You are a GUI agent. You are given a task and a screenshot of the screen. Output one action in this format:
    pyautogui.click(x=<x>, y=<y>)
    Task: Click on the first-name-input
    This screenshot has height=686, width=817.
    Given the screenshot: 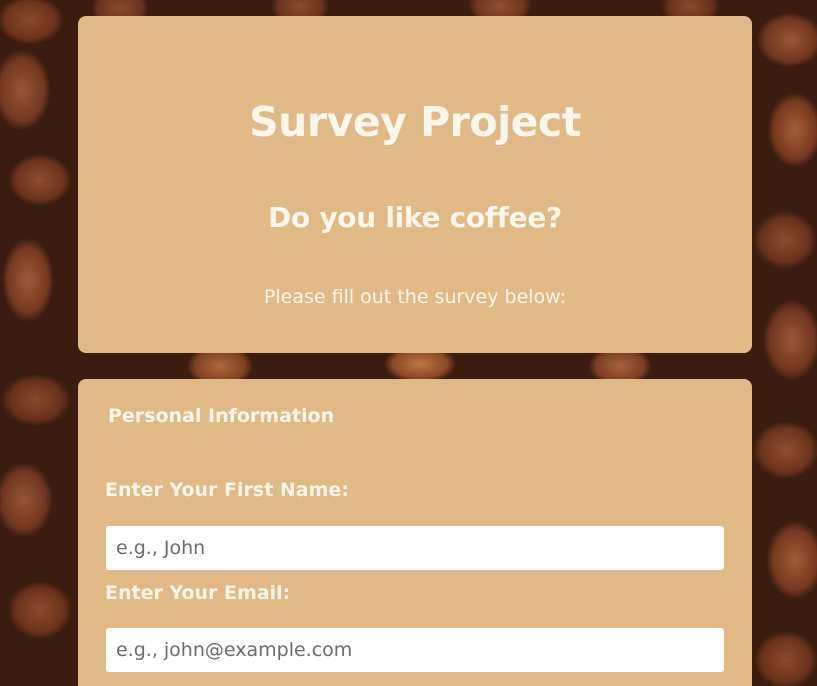 What is the action you would take?
    pyautogui.click(x=415, y=548)
    